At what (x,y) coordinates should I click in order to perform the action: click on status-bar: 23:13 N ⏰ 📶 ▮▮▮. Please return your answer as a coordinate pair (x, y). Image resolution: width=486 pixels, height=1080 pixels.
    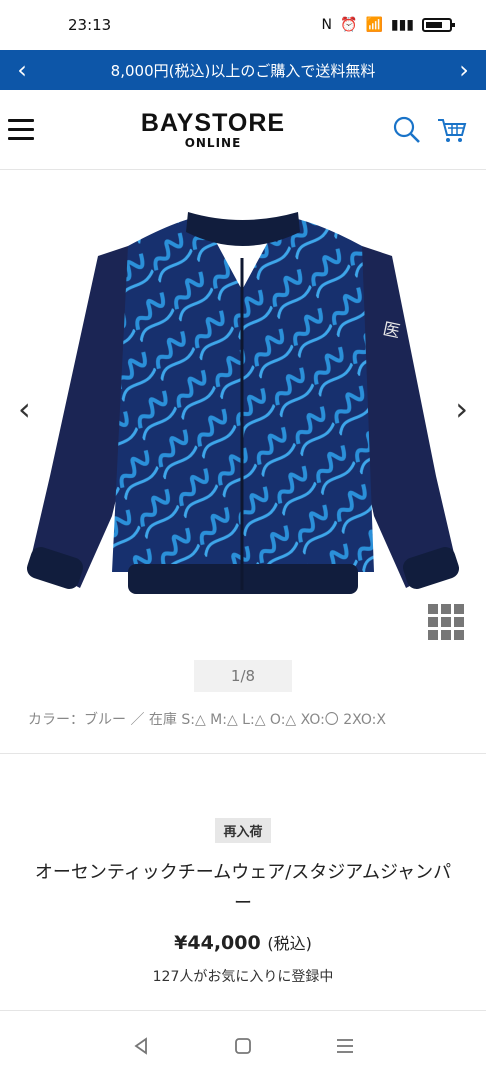
    Looking at the image, I should click on (243, 25).